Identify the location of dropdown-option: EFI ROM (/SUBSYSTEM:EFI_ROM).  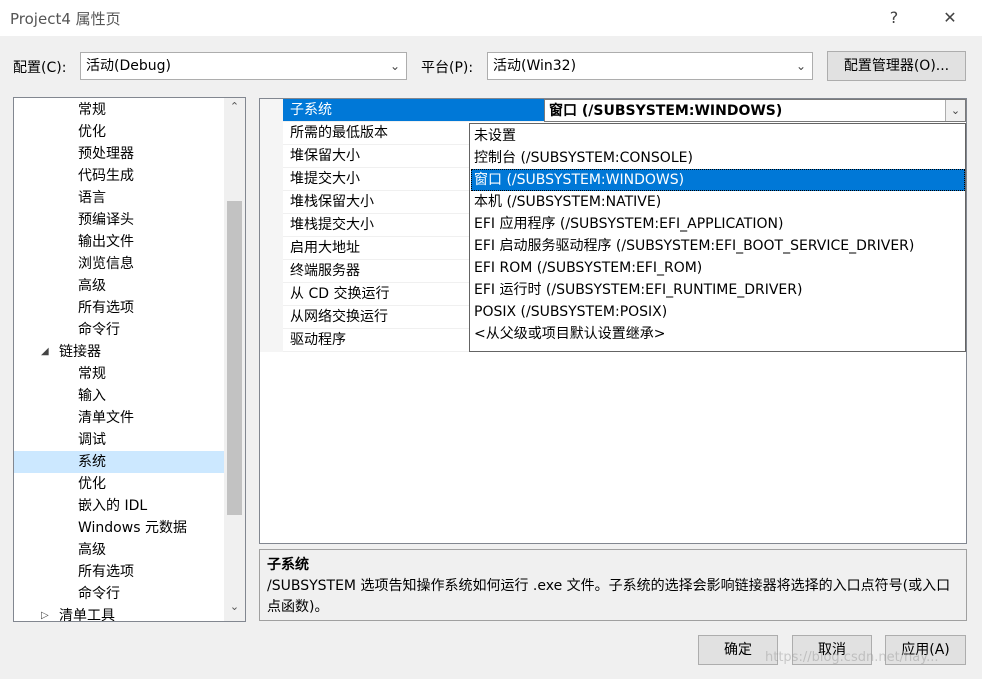
(718, 268).